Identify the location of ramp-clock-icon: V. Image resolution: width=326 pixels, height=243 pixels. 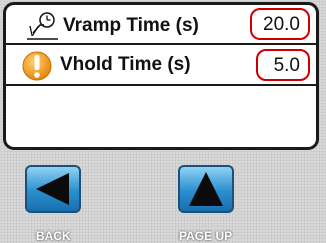
(42, 26).